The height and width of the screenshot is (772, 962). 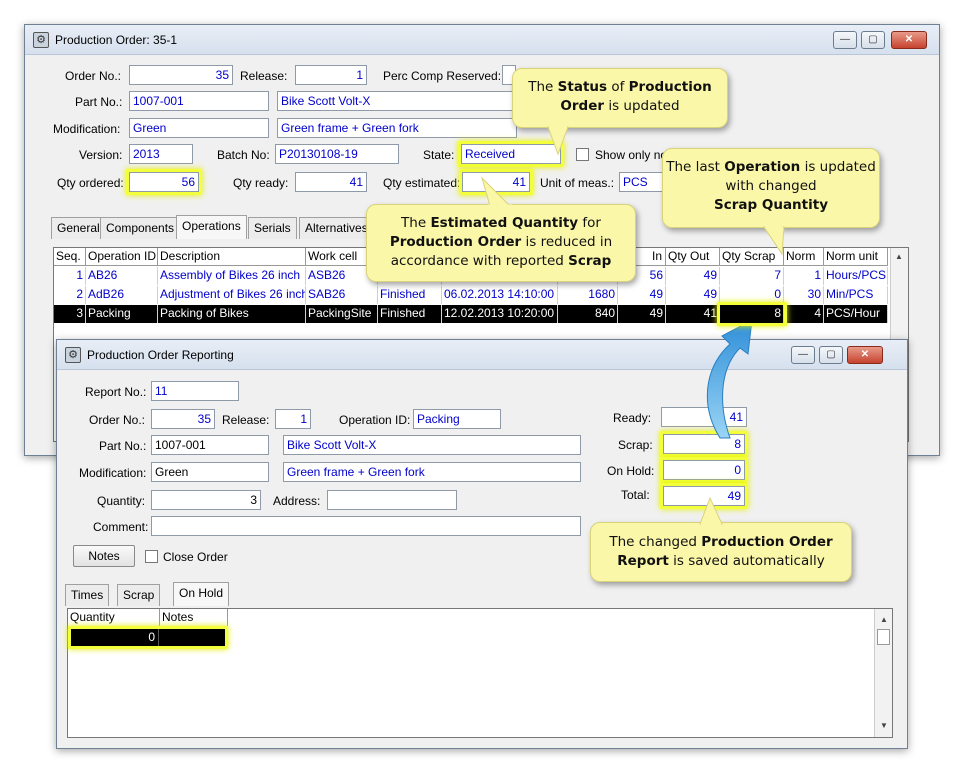 What do you see at coordinates (161, 154) in the screenshot?
I see `version-field: 2013` at bounding box center [161, 154].